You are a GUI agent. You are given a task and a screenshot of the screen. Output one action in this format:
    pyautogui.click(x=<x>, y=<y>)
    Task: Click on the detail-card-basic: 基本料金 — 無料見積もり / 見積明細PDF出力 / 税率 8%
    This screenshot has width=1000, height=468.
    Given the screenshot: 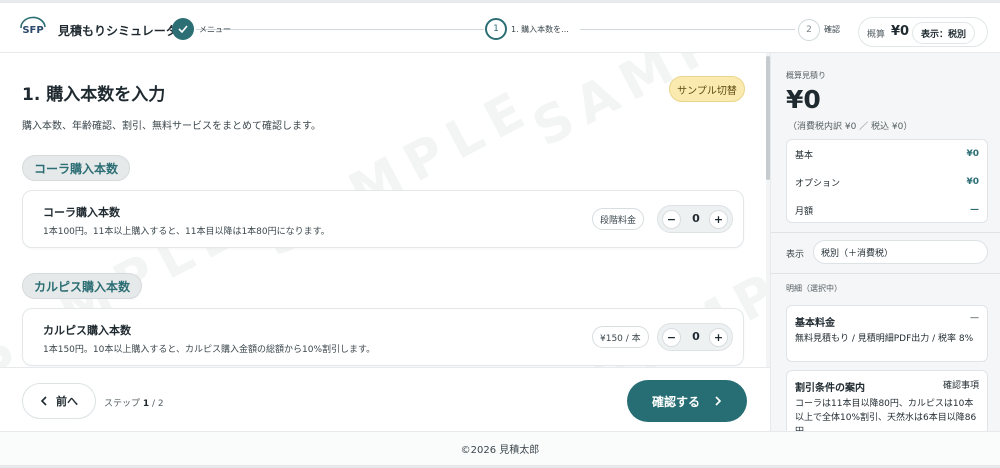 What is the action you would take?
    pyautogui.click(x=887, y=333)
    